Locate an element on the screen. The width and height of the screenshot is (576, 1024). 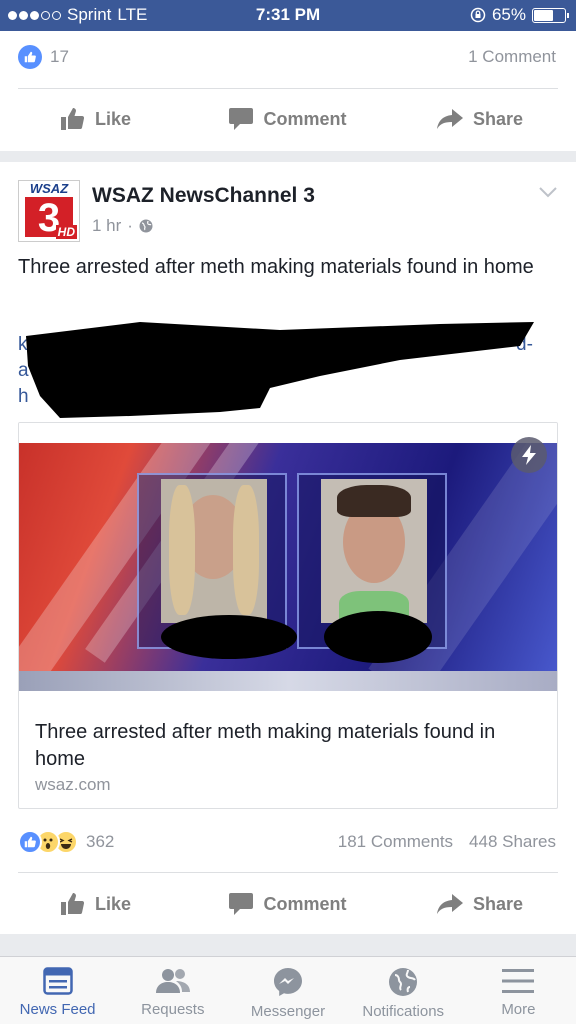
link-domain: wsaz.com is located at coordinates (73, 784).